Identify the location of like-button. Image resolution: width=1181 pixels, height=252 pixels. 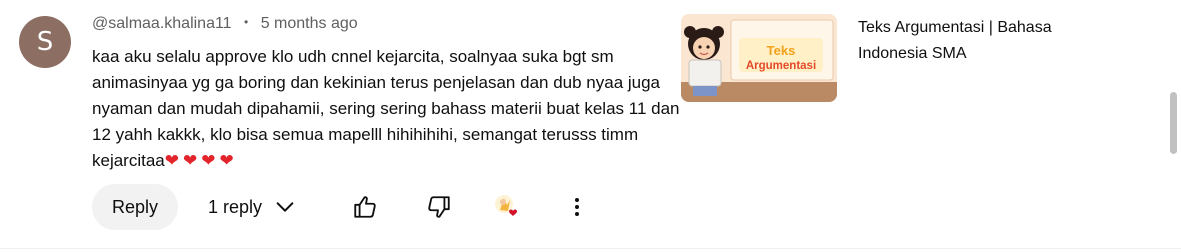
(365, 207).